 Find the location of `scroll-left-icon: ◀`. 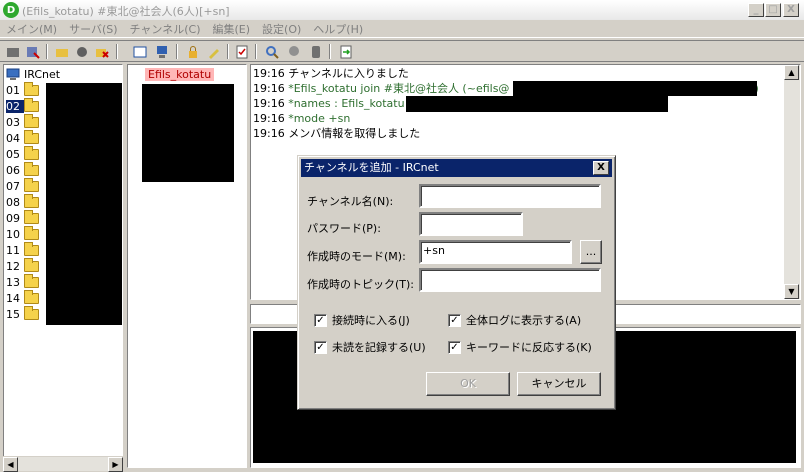

scroll-left-icon: ◀ is located at coordinates (10, 464).